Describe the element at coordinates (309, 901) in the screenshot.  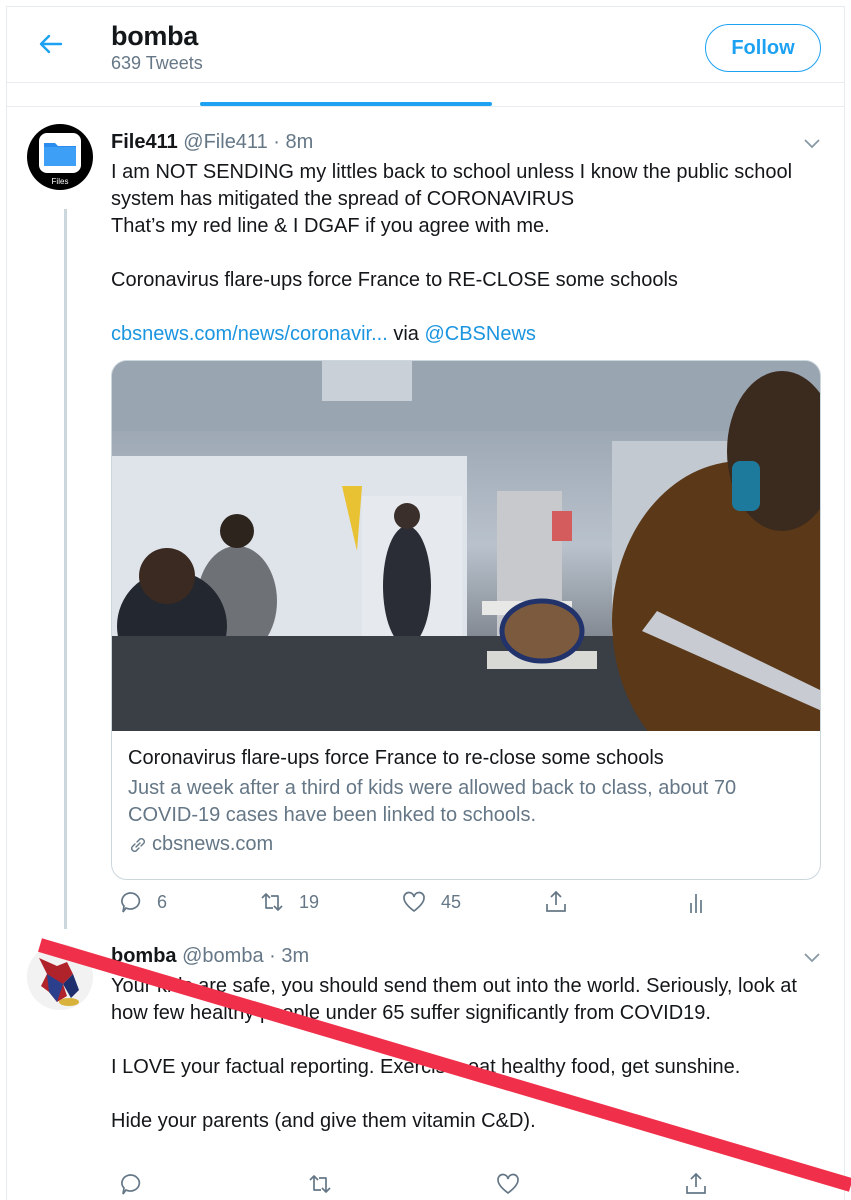
I see `retweet-count: 19` at that location.